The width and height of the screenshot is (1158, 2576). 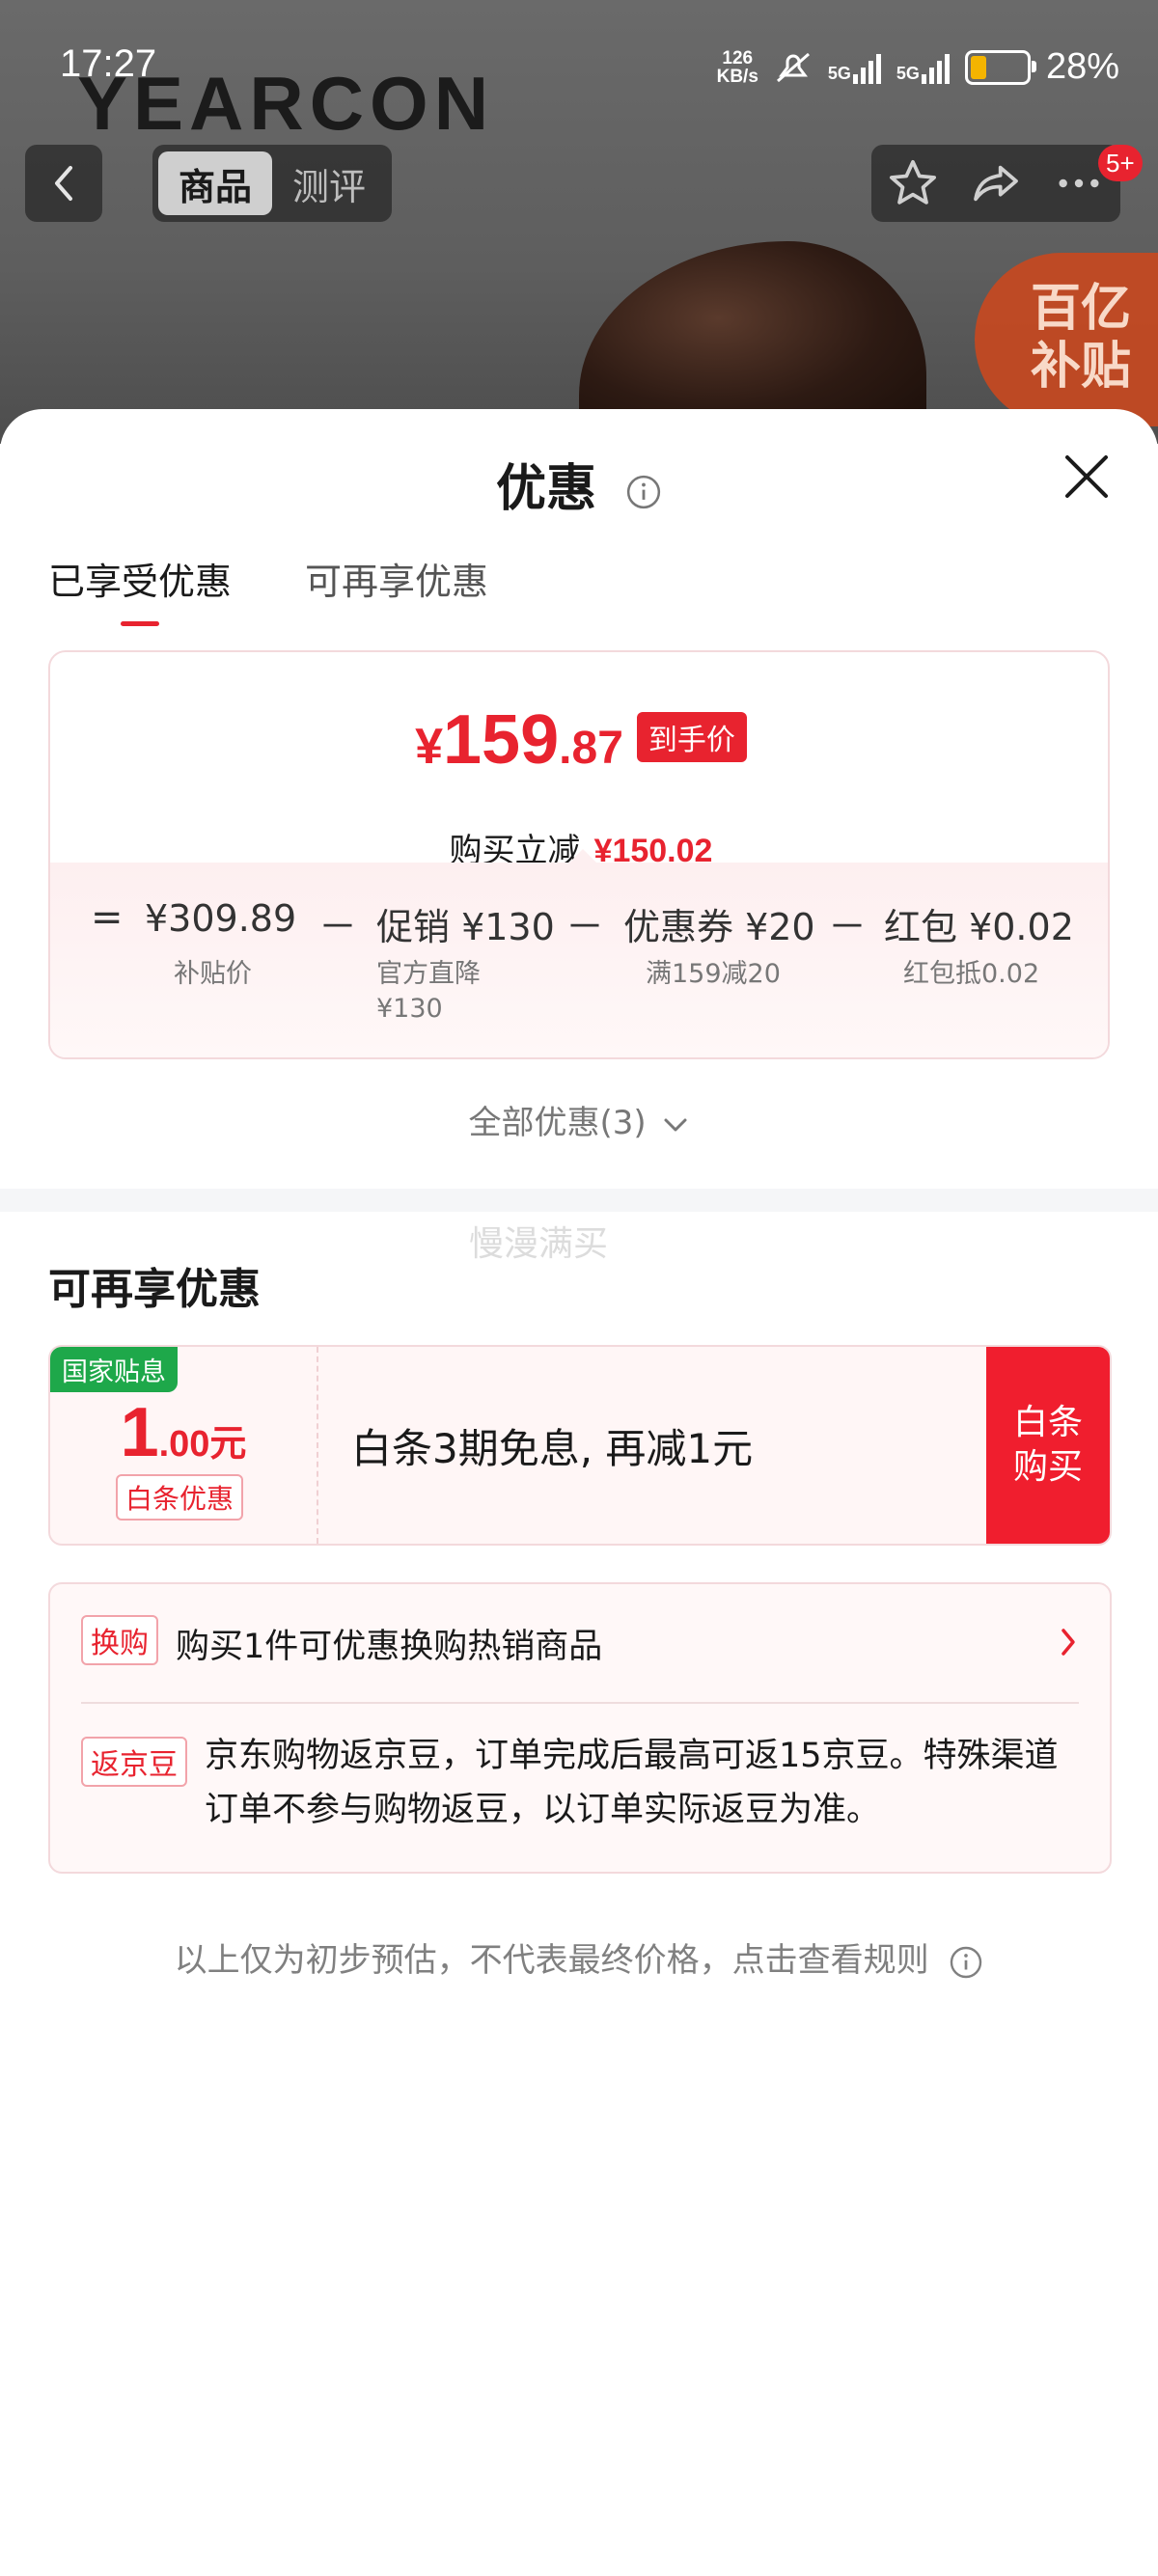 What do you see at coordinates (1000, 67) in the screenshot?
I see `battery-icon` at bounding box center [1000, 67].